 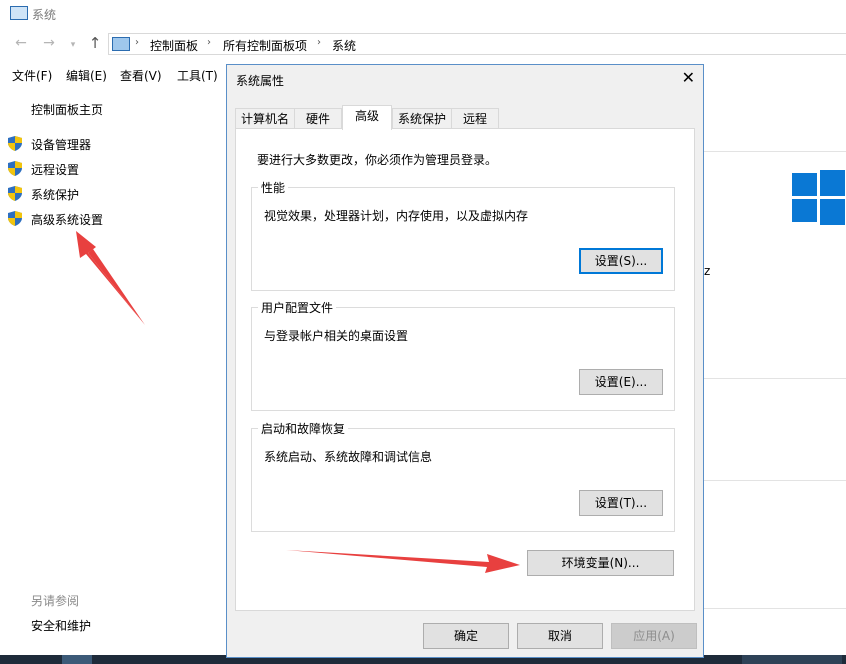 I want to click on up-arrow-icon: ↑, so click(x=95, y=43).